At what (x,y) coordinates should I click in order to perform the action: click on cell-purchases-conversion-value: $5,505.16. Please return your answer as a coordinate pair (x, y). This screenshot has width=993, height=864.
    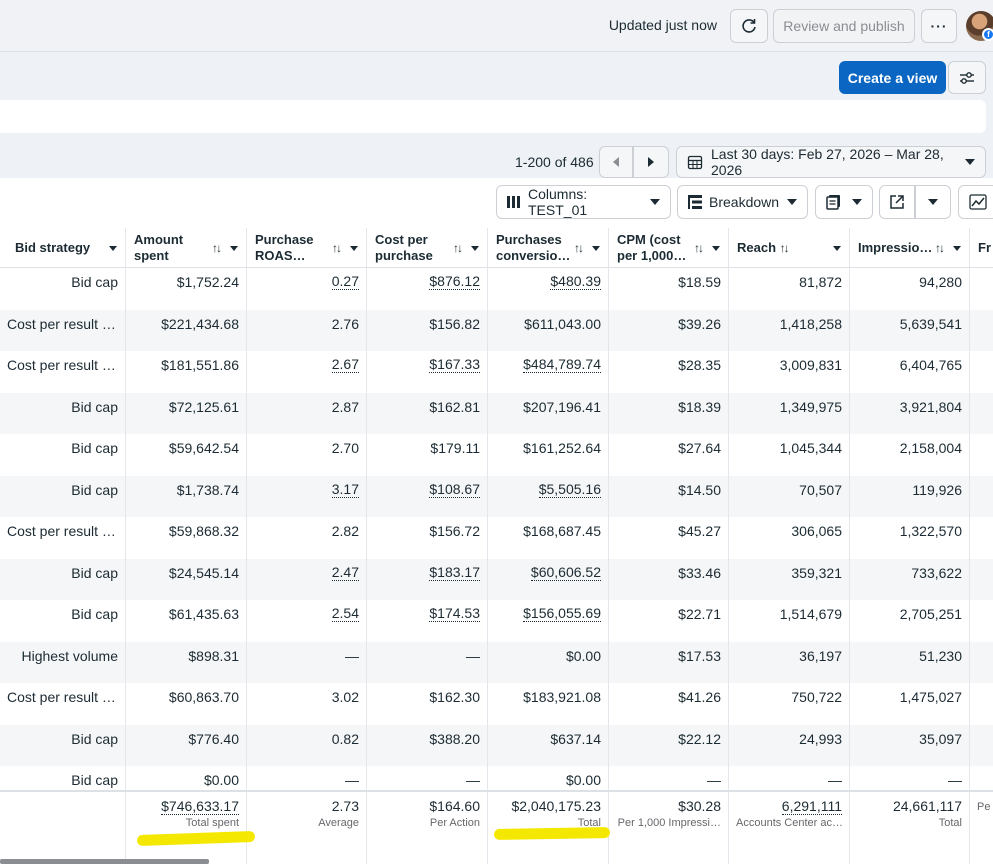
    Looking at the image, I should click on (569, 489).